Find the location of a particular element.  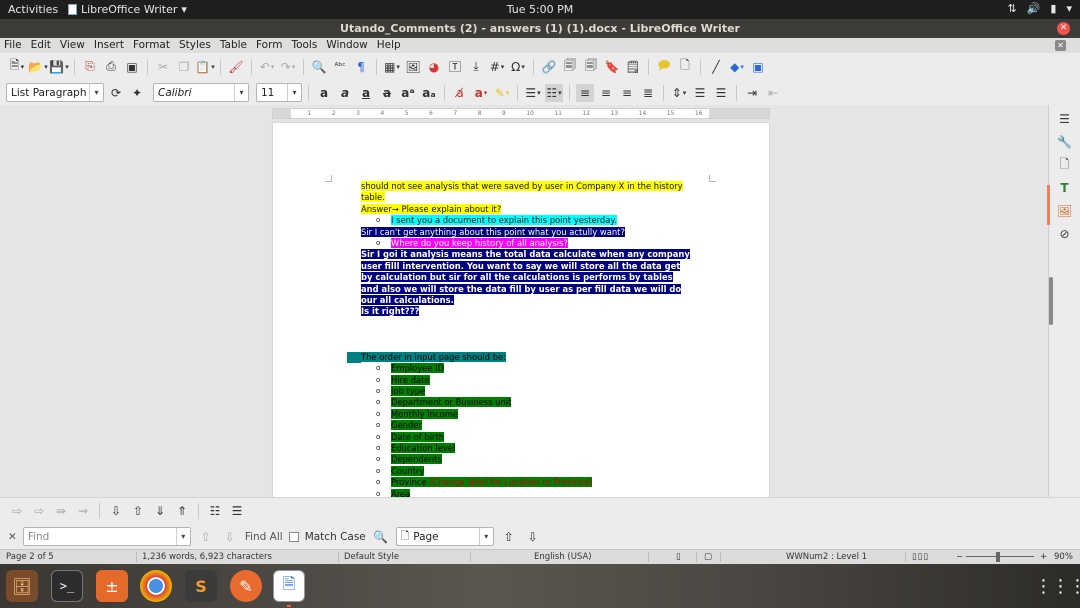

close-find-bar-icon: ✕ is located at coordinates (12, 537).